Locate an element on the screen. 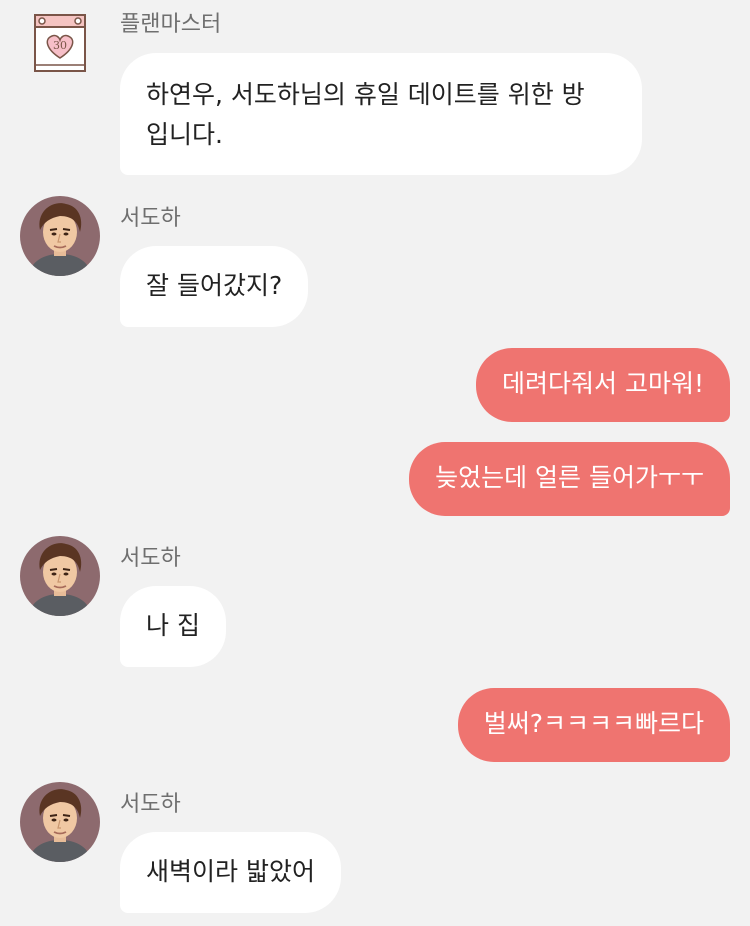  message-line: 입니다. is located at coordinates (184, 134).